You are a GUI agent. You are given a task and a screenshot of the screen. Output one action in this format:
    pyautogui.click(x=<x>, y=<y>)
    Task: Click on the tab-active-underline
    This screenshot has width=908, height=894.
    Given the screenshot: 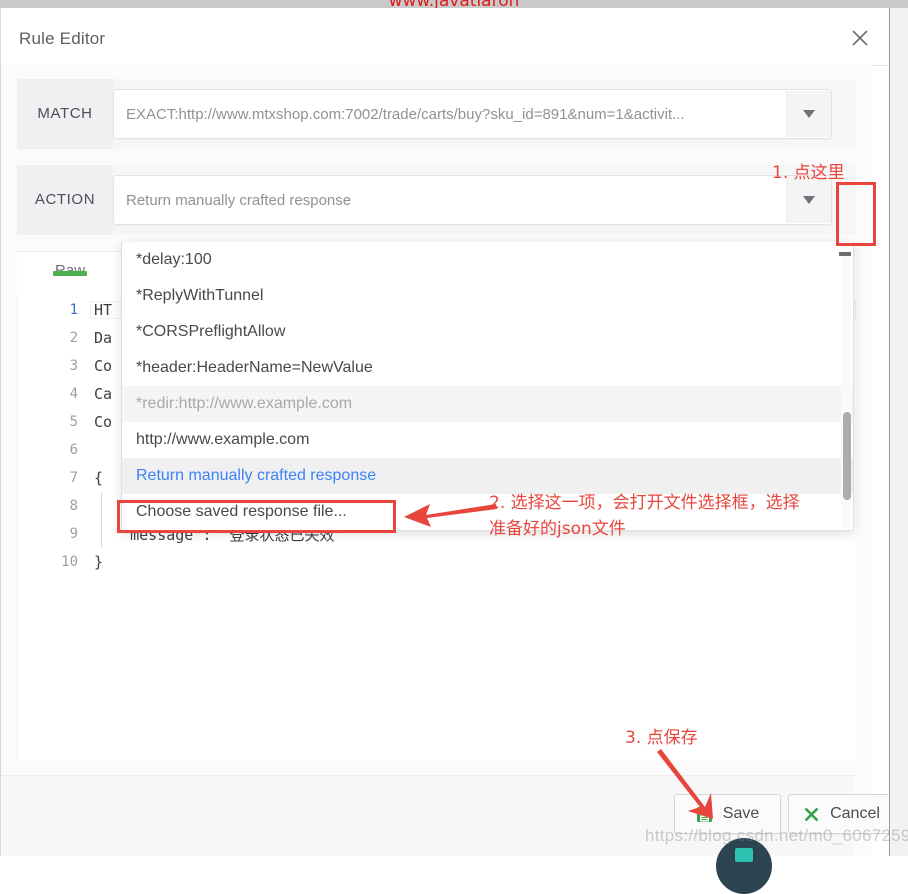 What is the action you would take?
    pyautogui.click(x=70, y=273)
    